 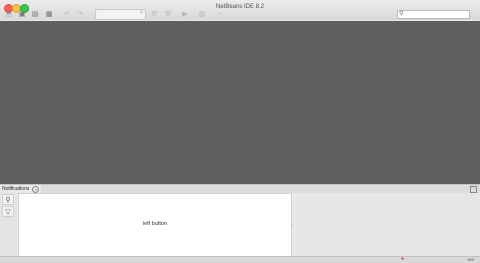 I want to click on hammer-icon: ⚒, so click(x=154, y=14).